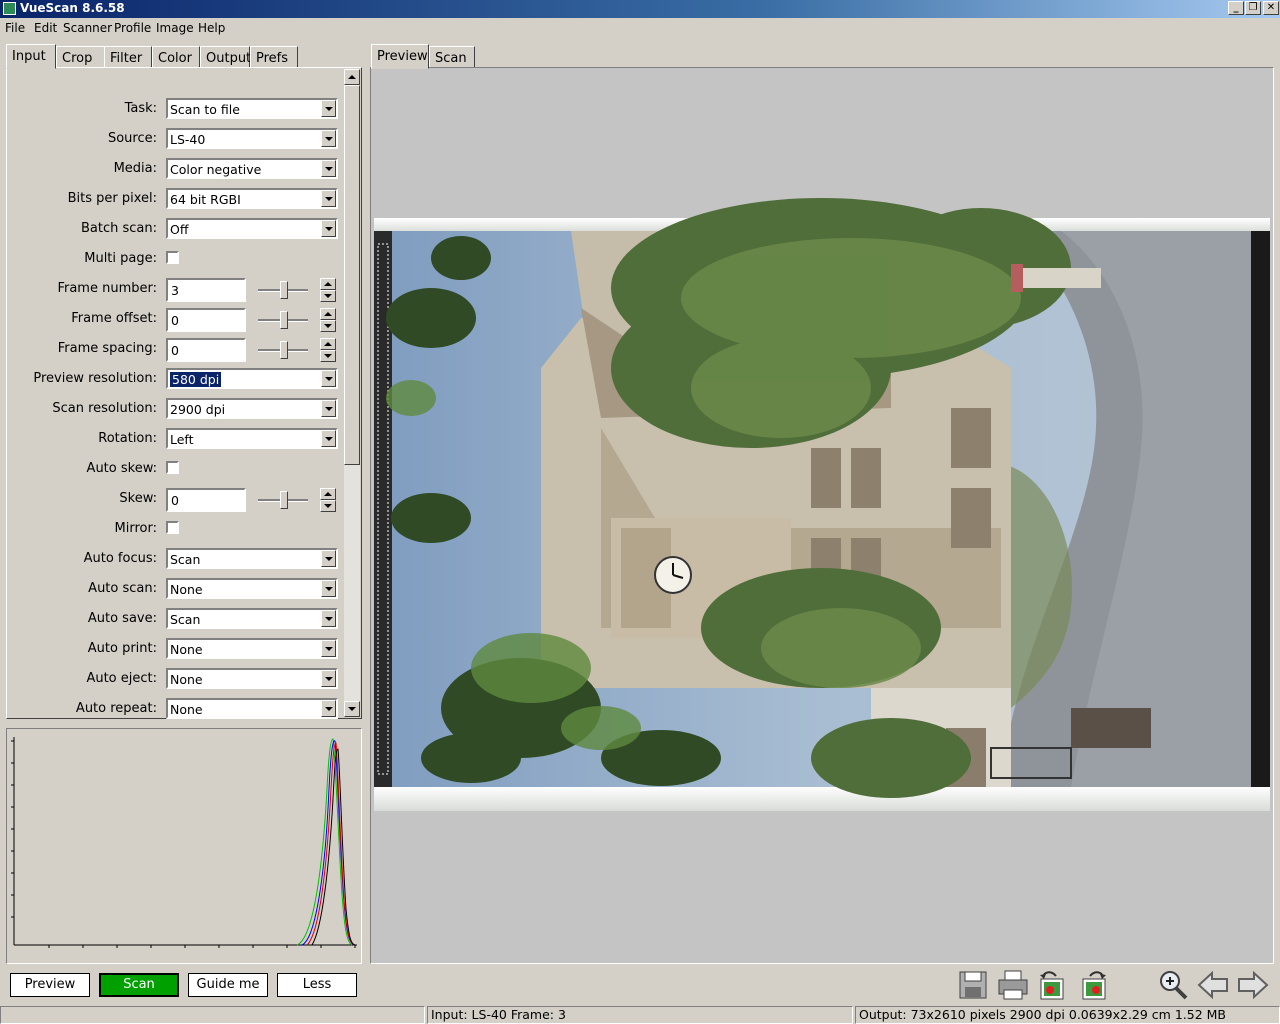  What do you see at coordinates (1173, 985) in the screenshot?
I see `zoom-in-icon` at bounding box center [1173, 985].